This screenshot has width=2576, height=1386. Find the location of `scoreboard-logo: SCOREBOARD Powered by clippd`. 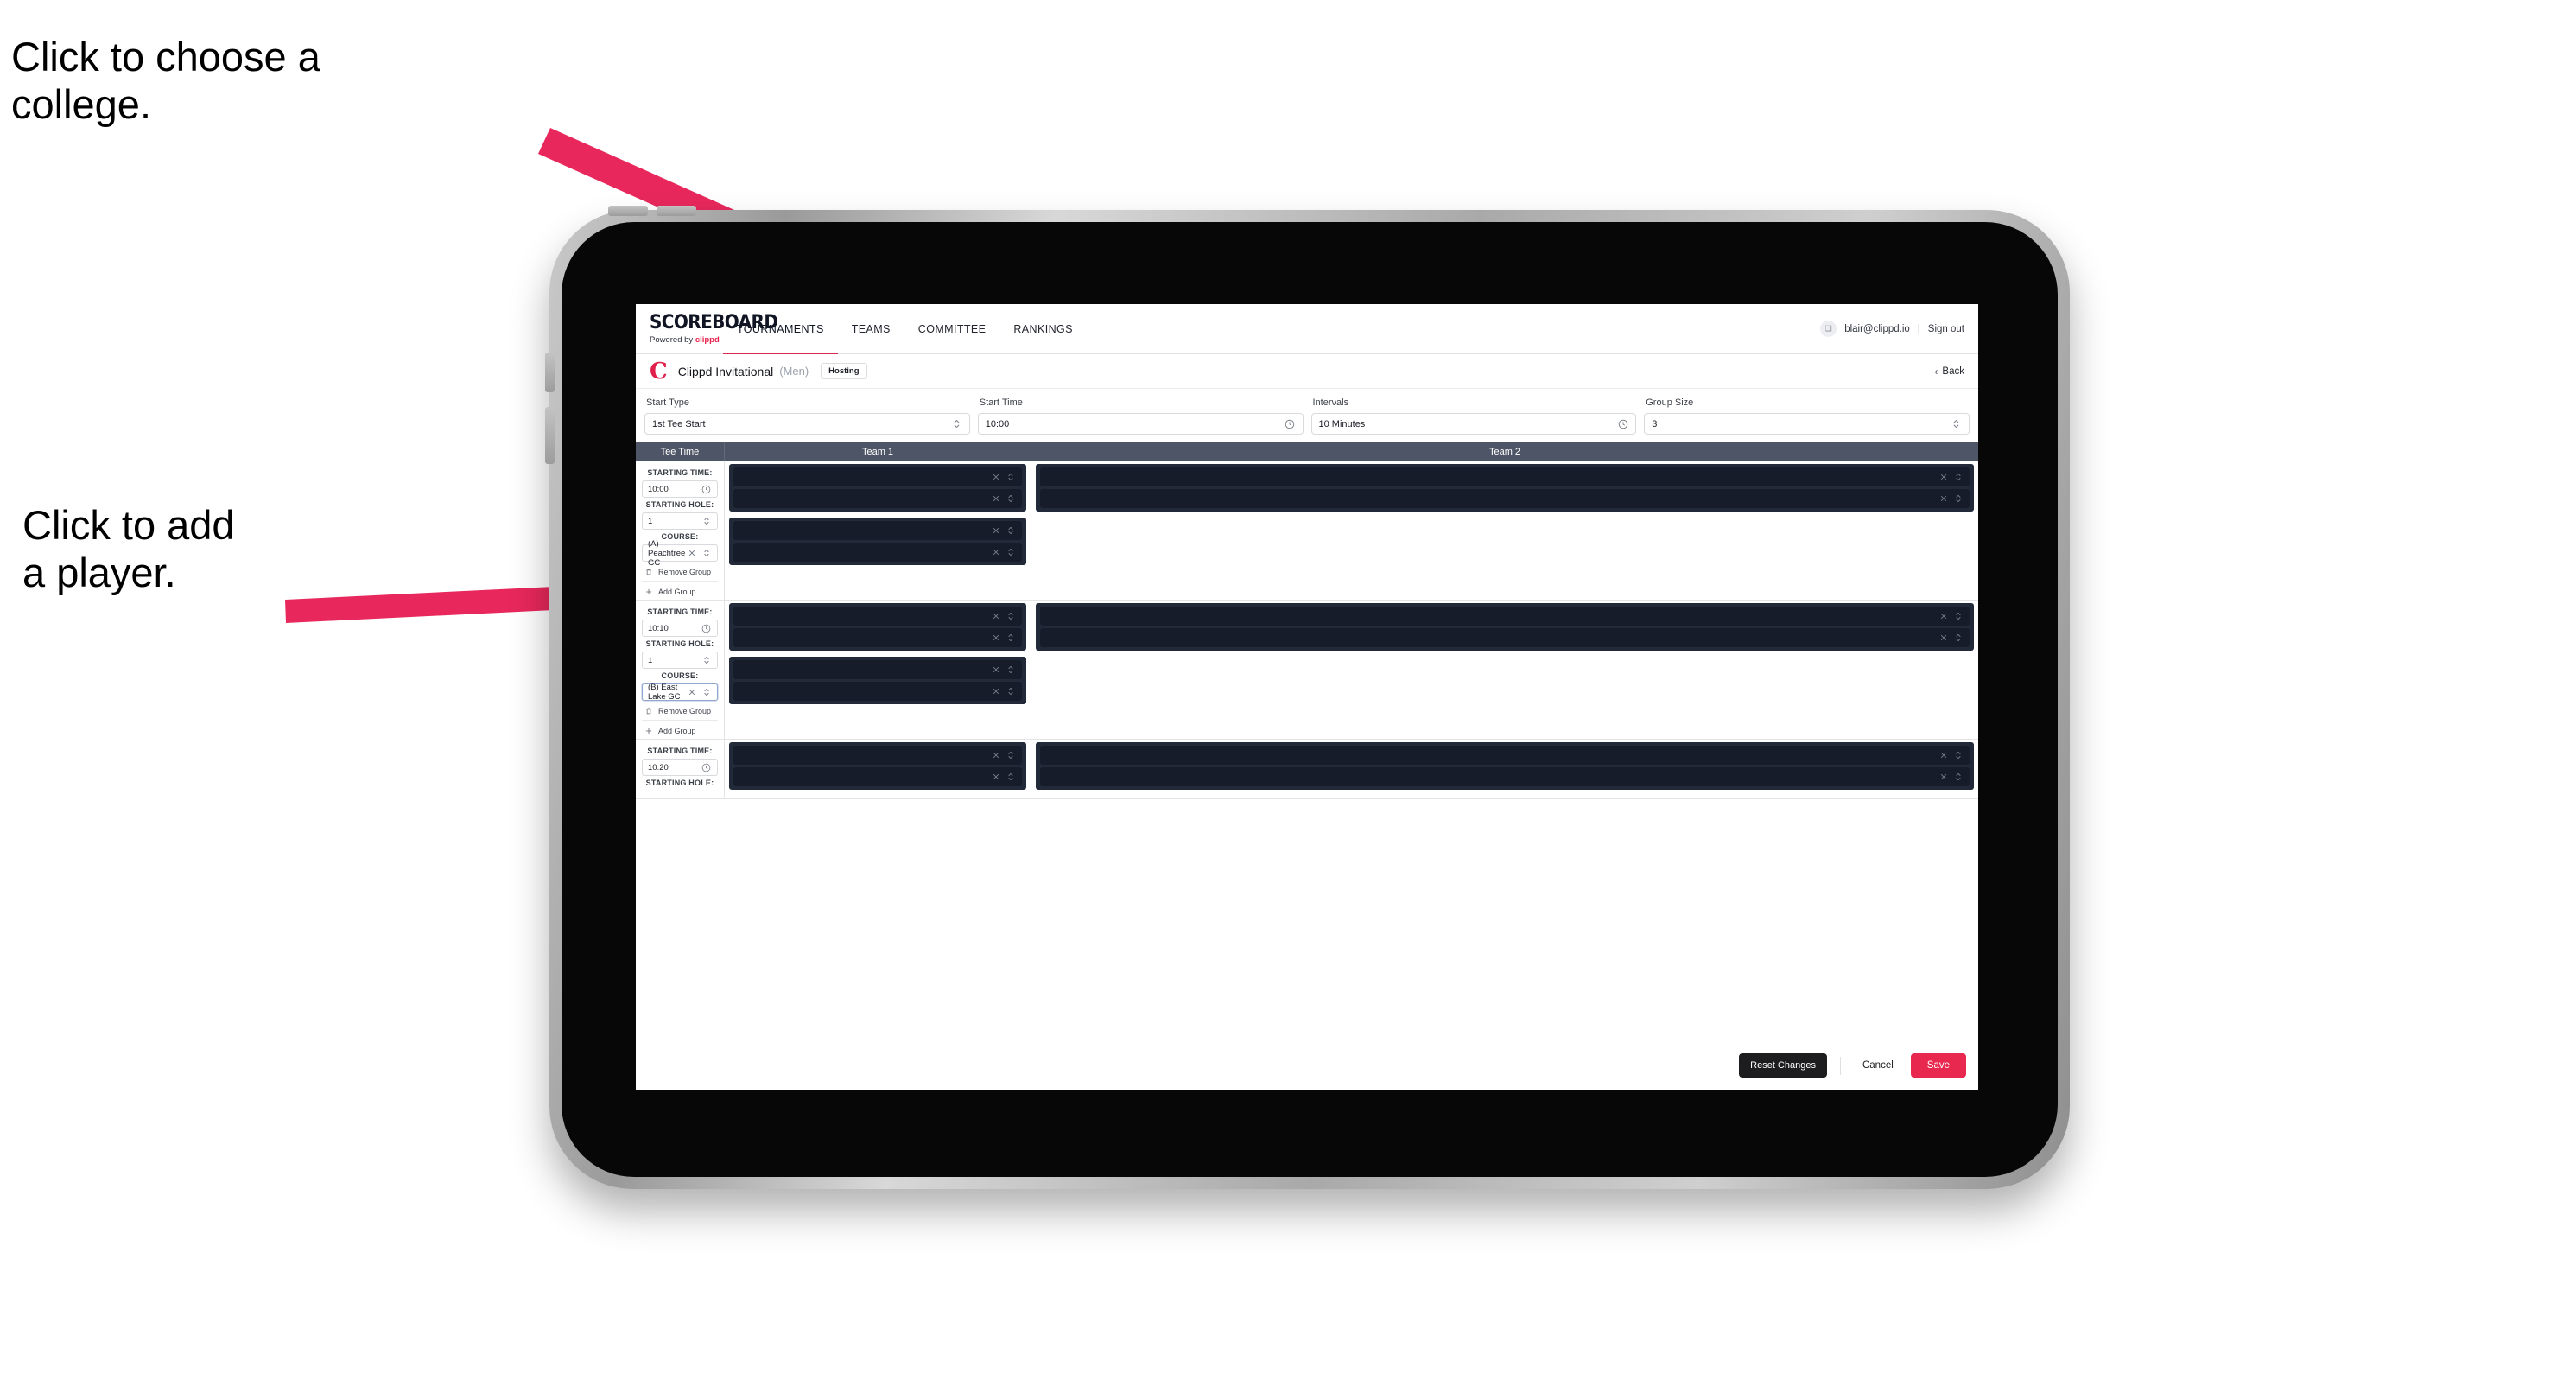

scoreboard-logo: SCOREBOARD Powered by clippd is located at coordinates (707, 328).